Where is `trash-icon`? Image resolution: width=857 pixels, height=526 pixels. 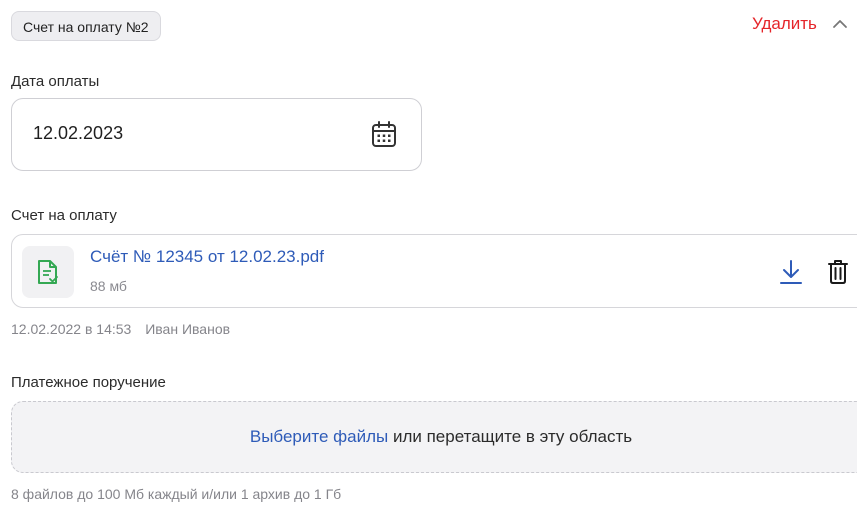
trash-icon is located at coordinates (838, 271).